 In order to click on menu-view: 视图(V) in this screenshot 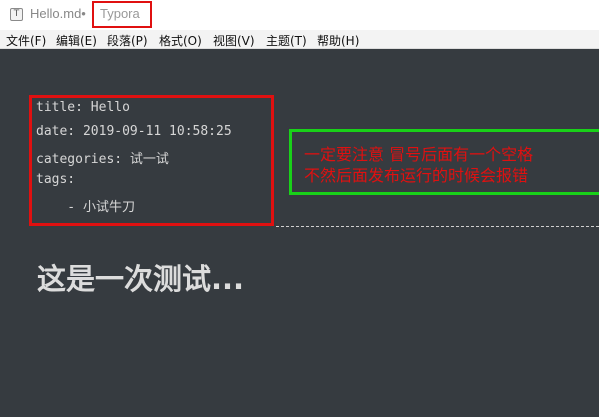, I will do `click(234, 40)`.